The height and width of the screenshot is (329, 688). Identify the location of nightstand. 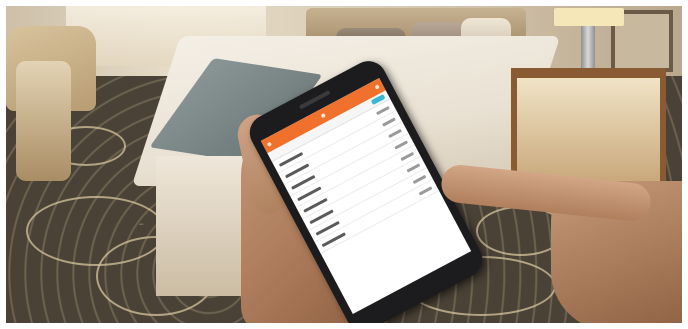
(588, 128).